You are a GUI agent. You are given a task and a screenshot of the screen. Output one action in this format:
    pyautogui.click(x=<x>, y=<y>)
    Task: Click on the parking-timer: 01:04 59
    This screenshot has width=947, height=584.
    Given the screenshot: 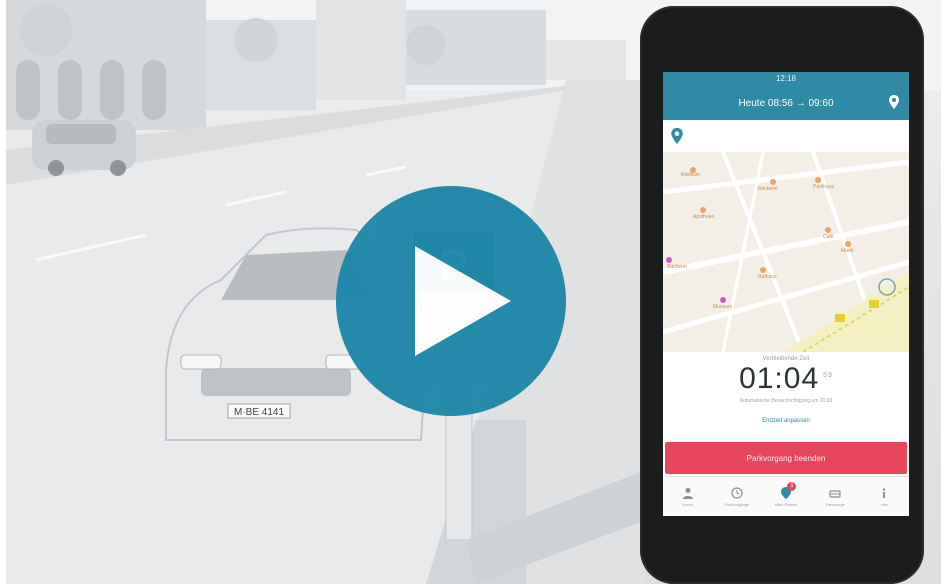 What is the action you would take?
    pyautogui.click(x=786, y=379)
    